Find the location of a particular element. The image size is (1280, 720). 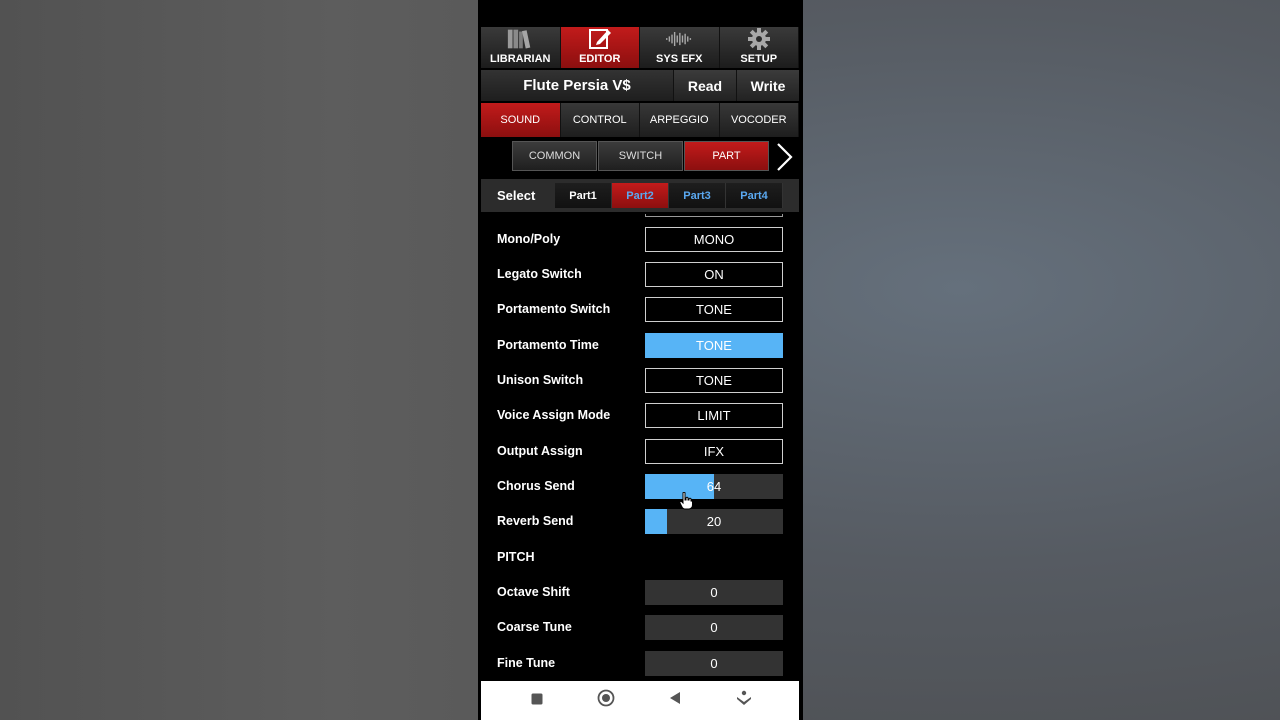

reverb-send-label: Reverb Send is located at coordinates (535, 521).